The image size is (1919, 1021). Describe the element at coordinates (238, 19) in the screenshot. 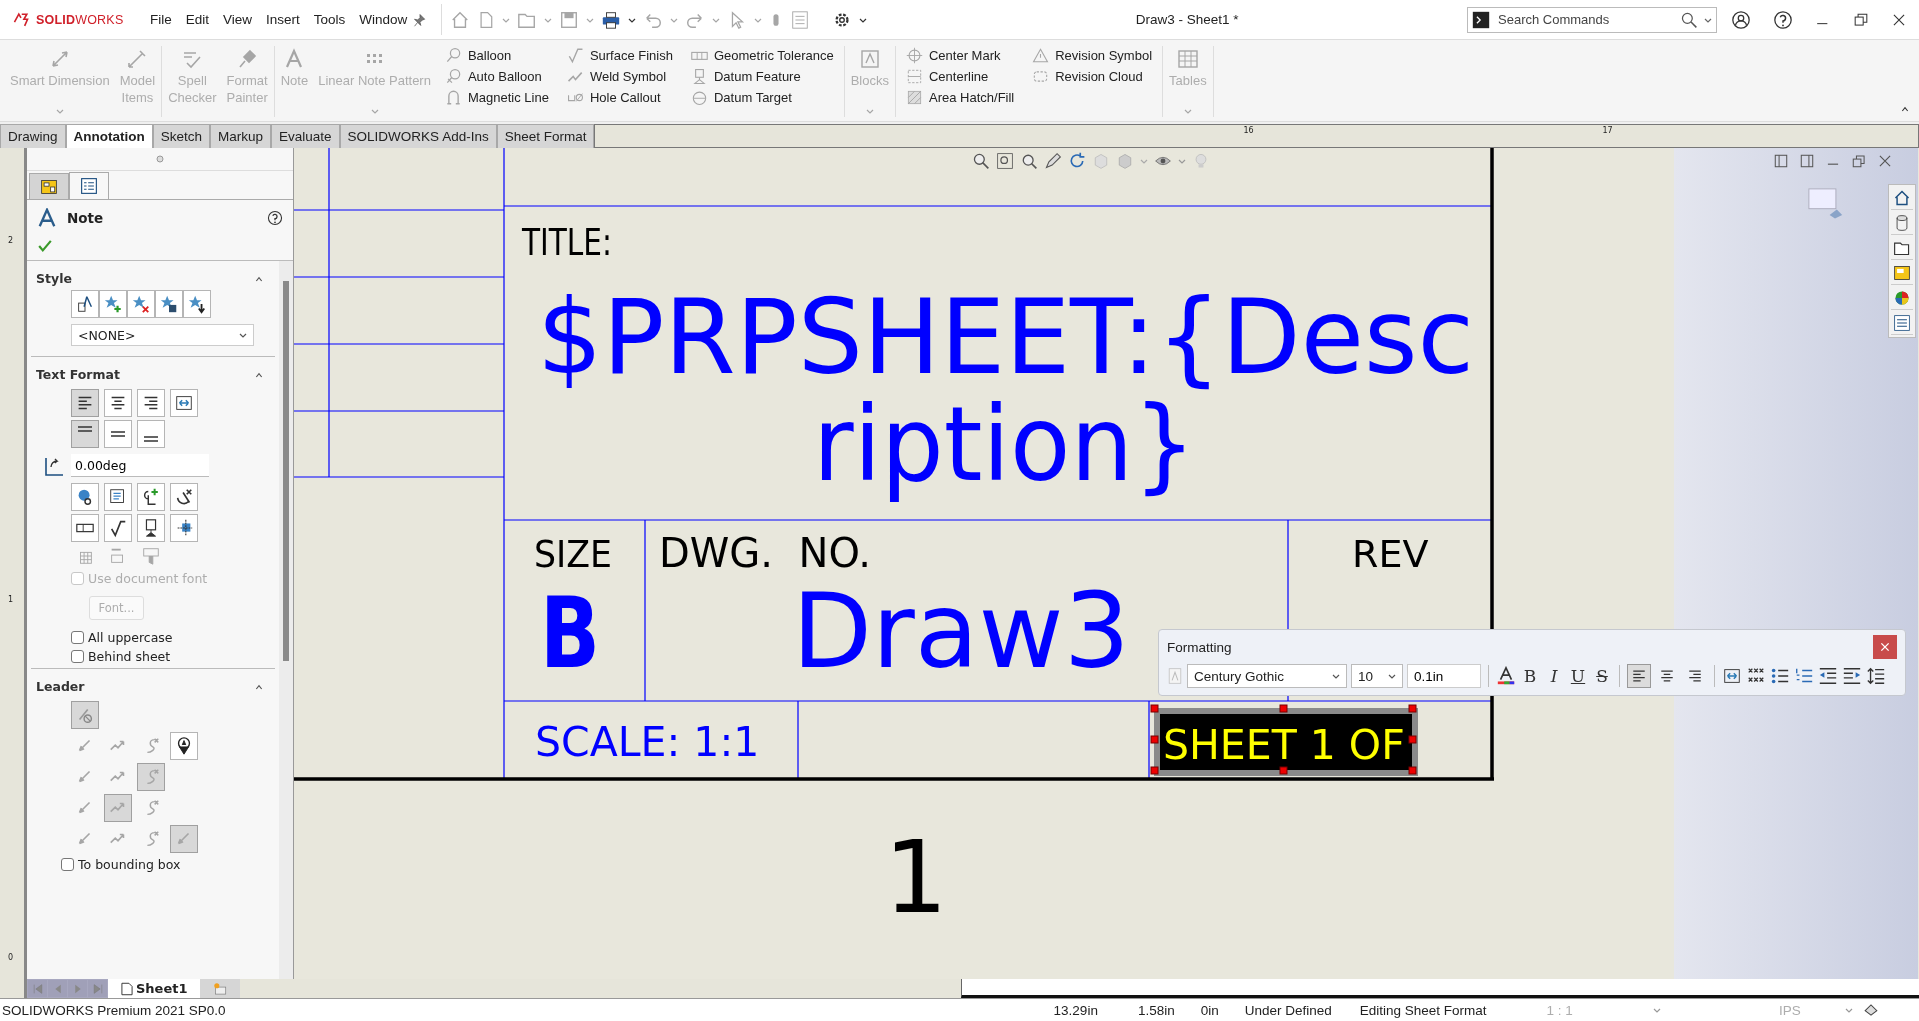

I see `menu-item: View` at that location.